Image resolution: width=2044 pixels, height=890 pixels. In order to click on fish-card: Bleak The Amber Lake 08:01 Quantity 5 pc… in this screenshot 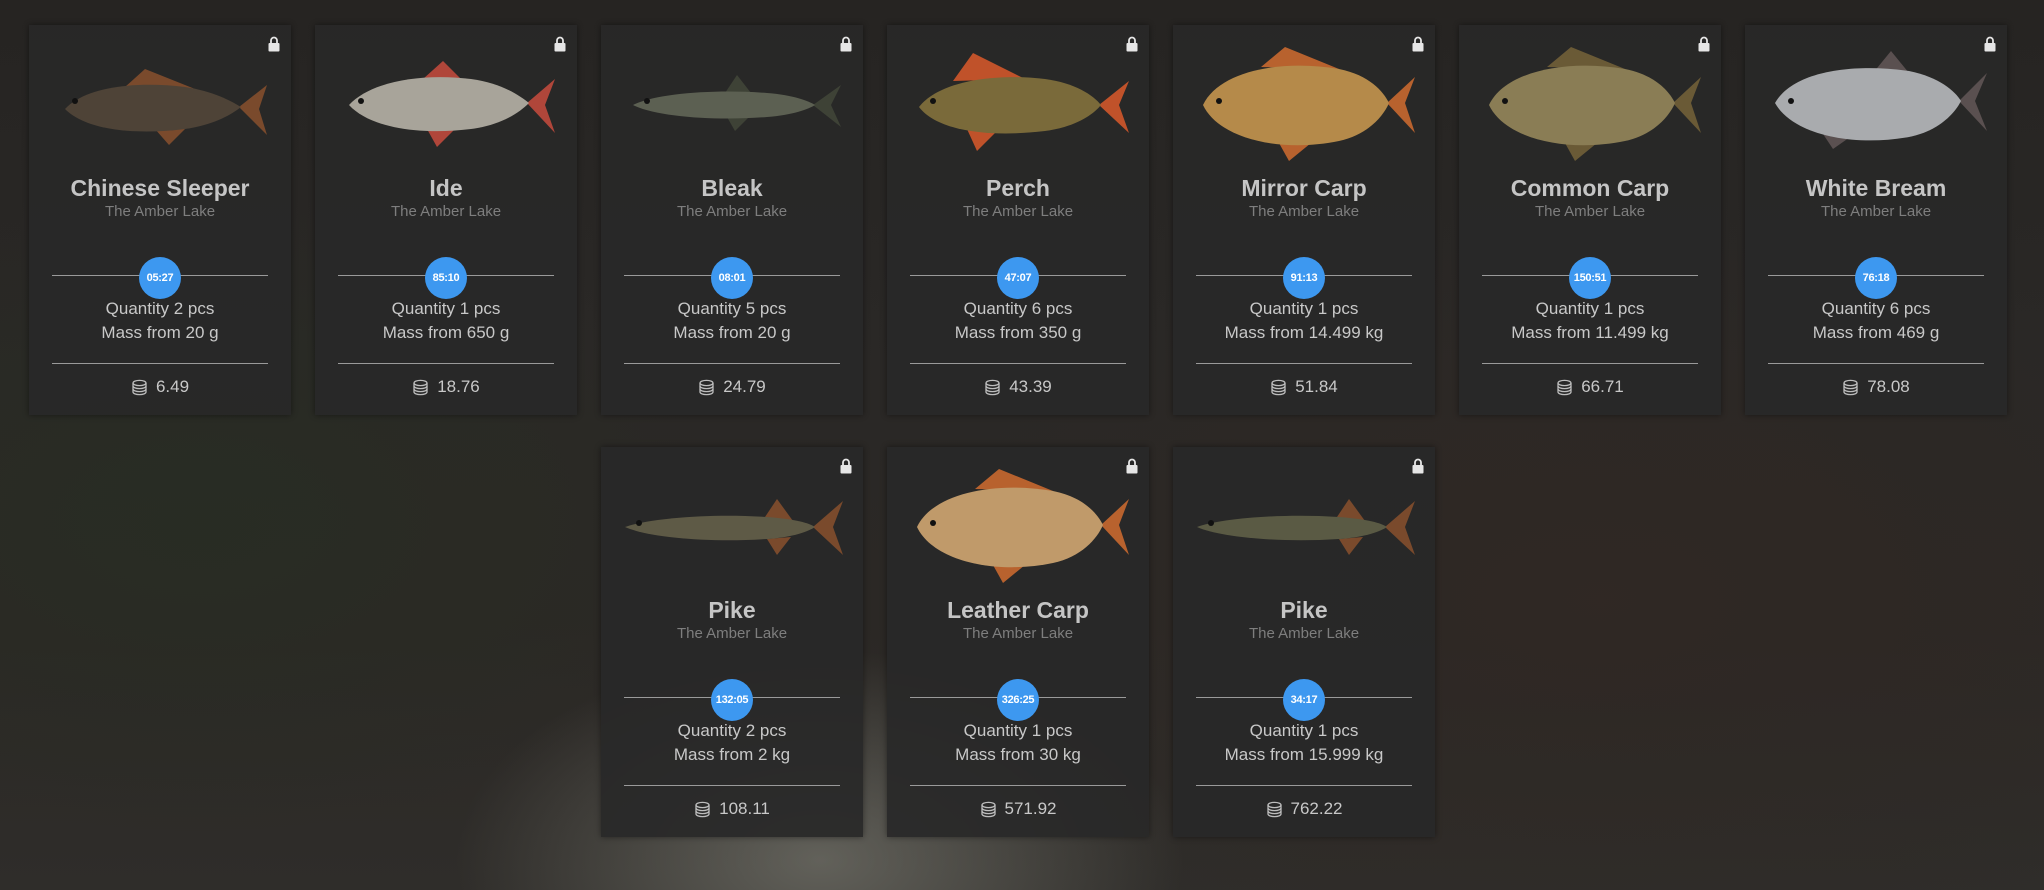, I will do `click(732, 220)`.